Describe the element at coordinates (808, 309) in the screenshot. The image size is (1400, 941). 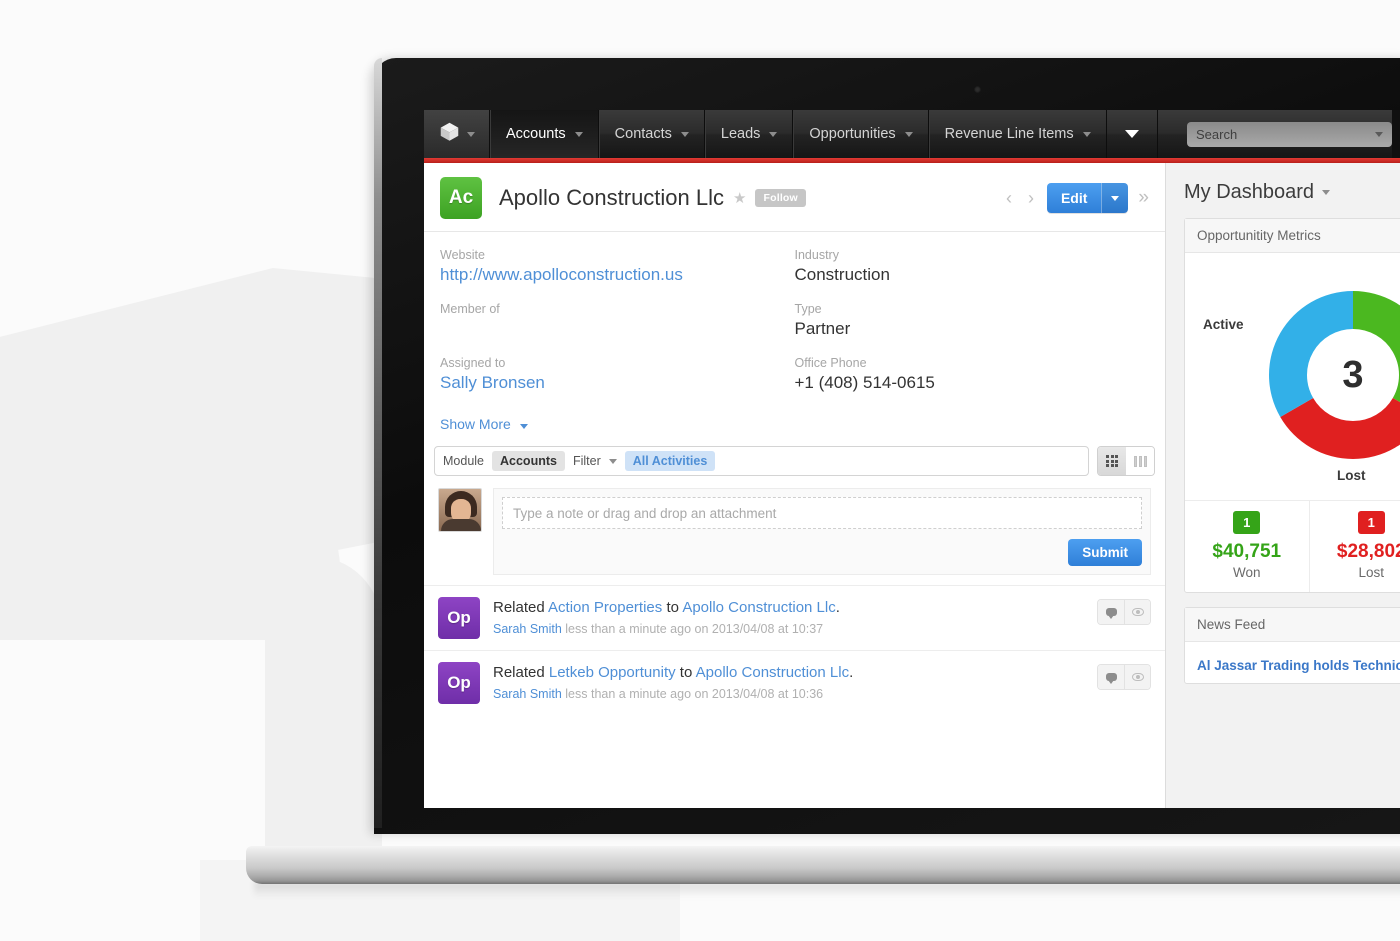
I see `field-label: Type` at that location.